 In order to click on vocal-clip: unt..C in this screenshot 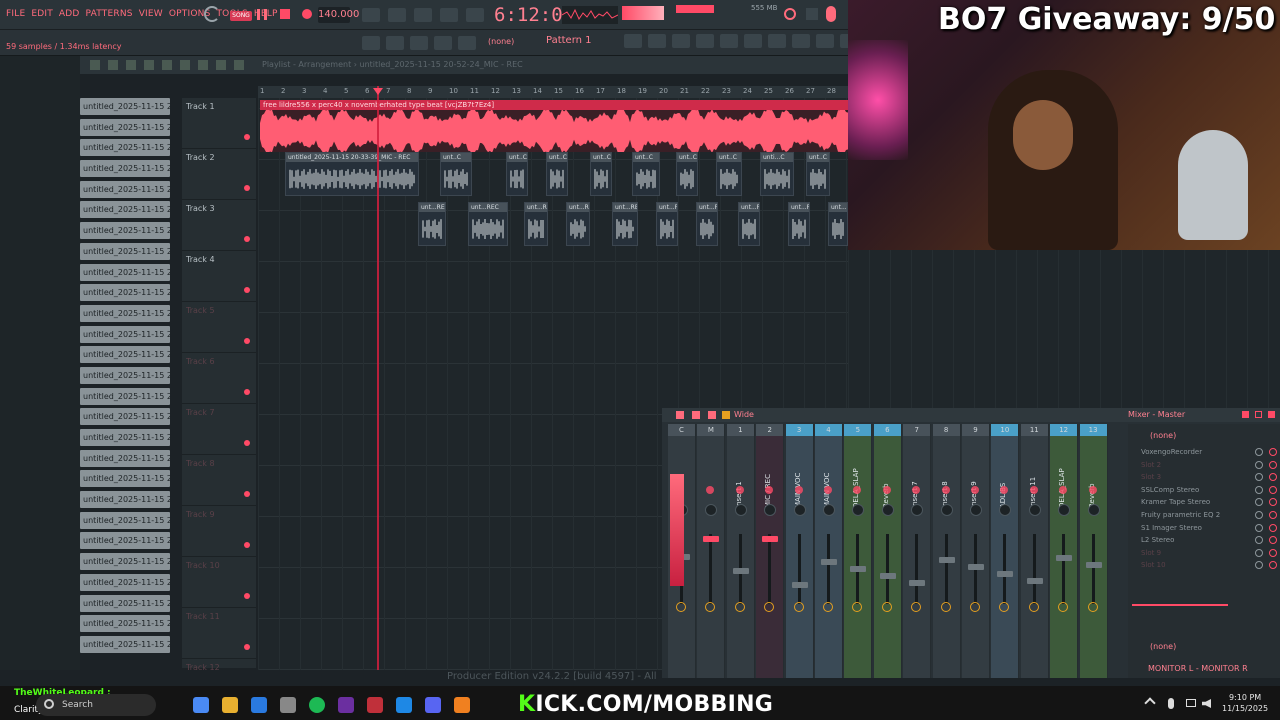, I will do `click(729, 174)`.